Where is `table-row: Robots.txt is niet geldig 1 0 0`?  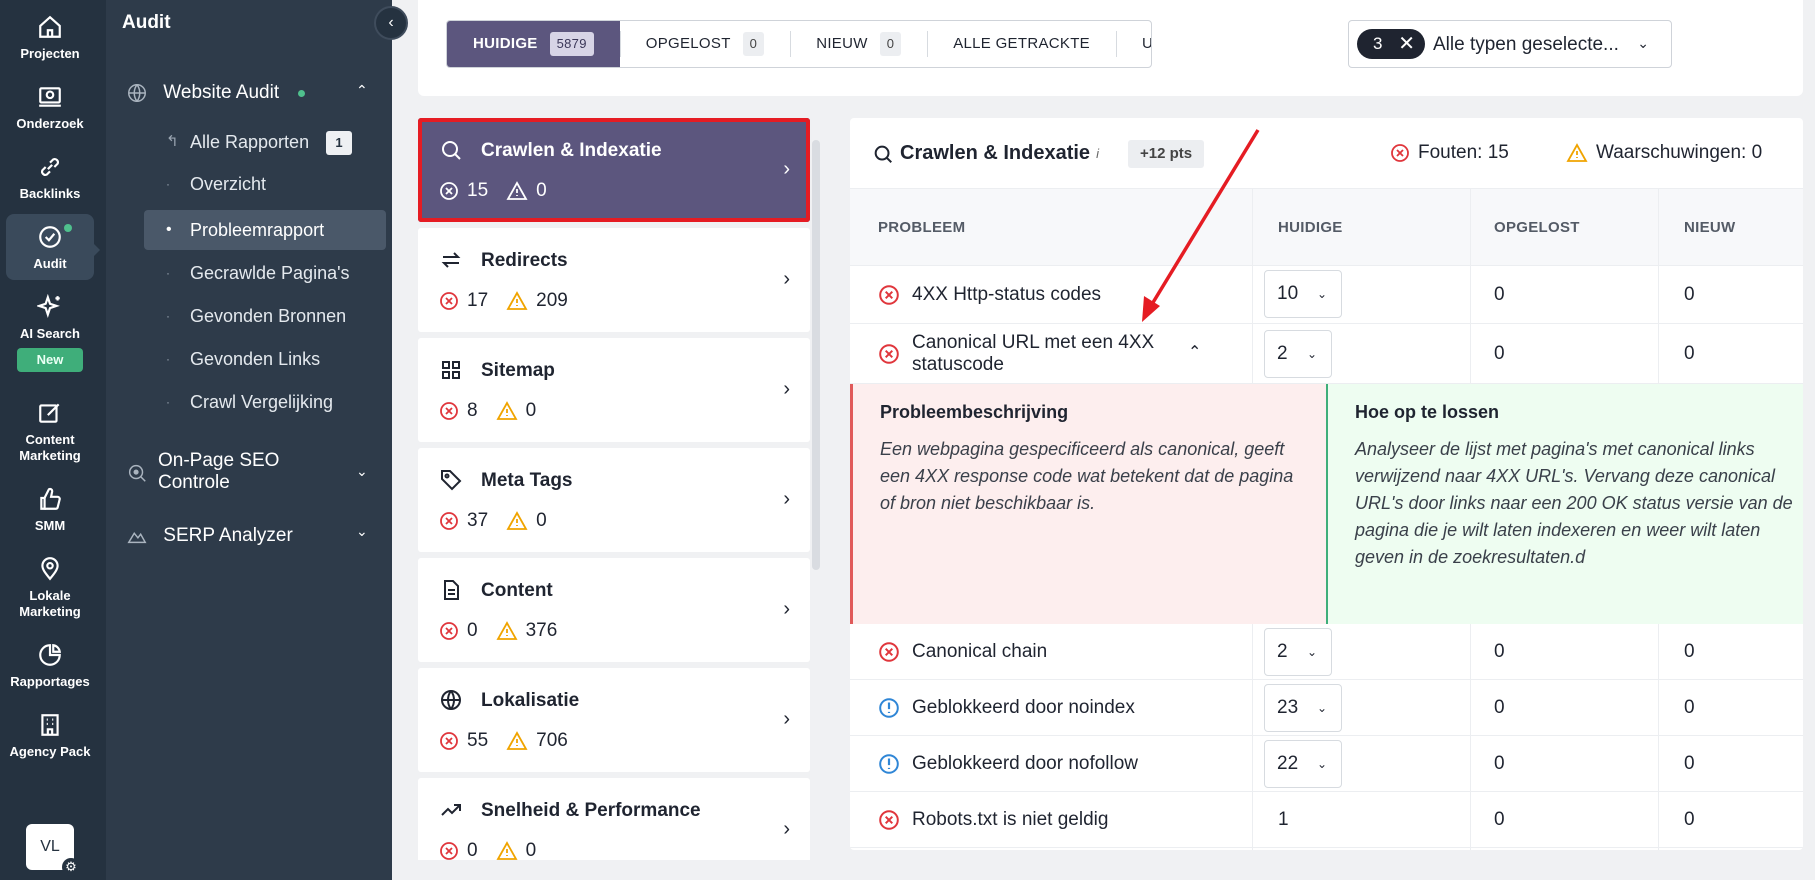 table-row: Robots.txt is niet geldig 1 0 0 is located at coordinates (1326, 820).